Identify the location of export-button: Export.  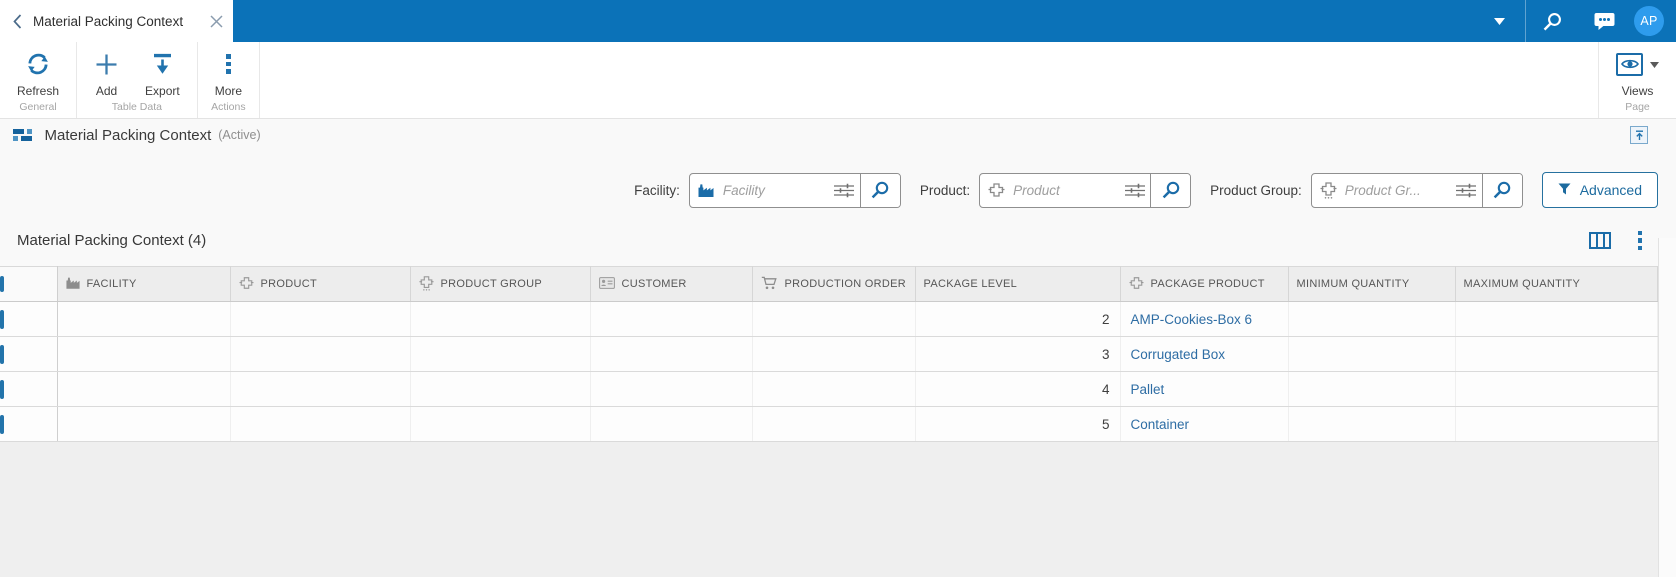
(162, 71).